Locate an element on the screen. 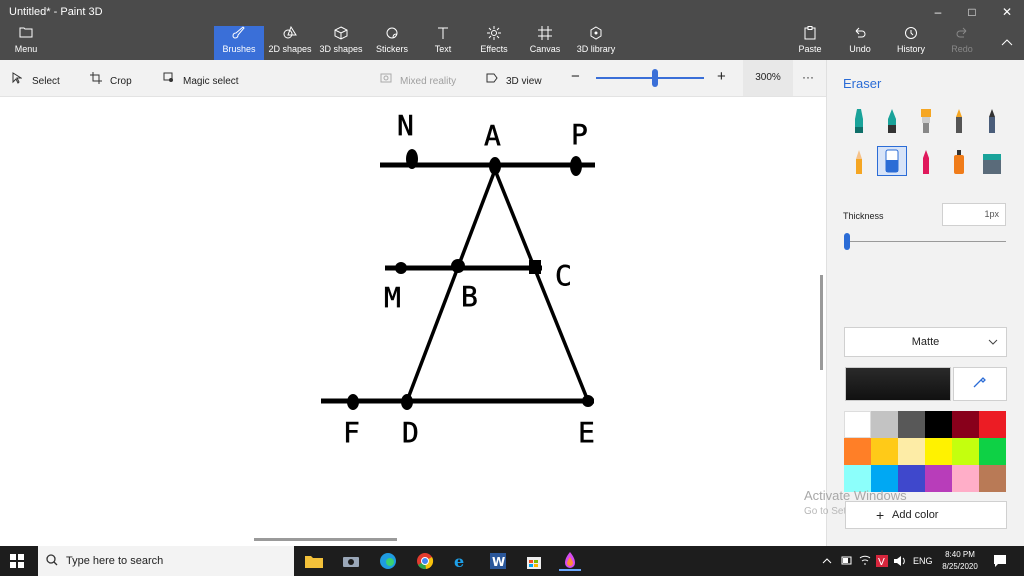 Image resolution: width=1024 pixels, height=588 pixels. paint-3d-icon is located at coordinates (570, 560).